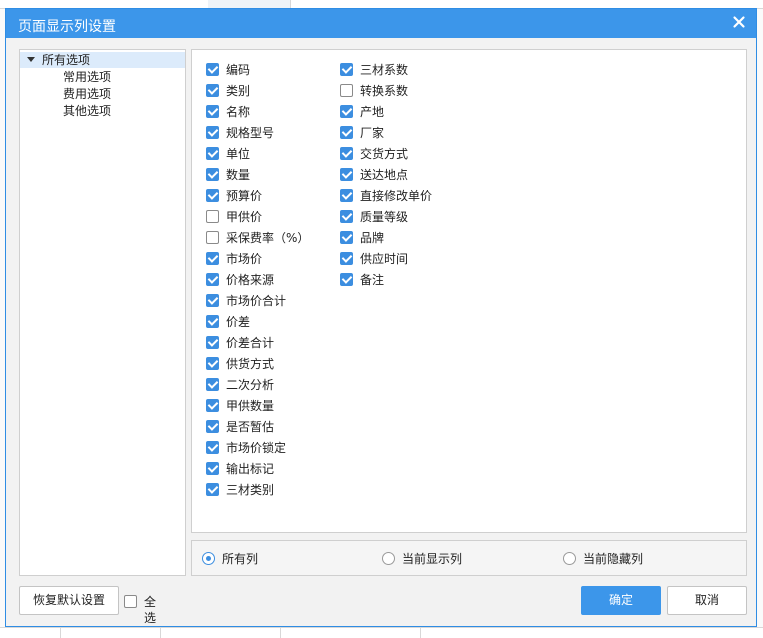 The height and width of the screenshot is (638, 763). Describe the element at coordinates (244, 196) in the screenshot. I see `checkbox-label: 预算价` at that location.